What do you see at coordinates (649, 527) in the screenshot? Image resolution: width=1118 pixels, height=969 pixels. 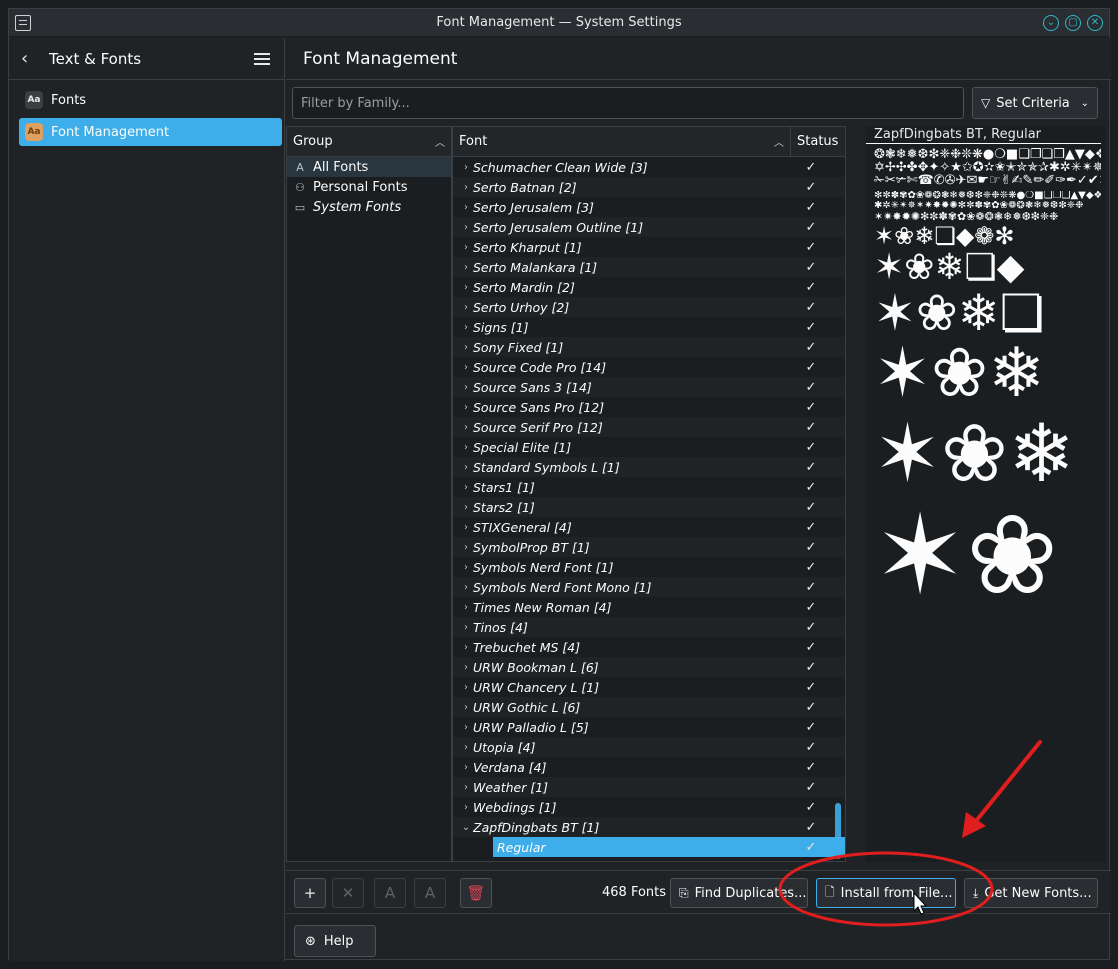 I see `font-row: › STIXGeneral [4] ✓` at bounding box center [649, 527].